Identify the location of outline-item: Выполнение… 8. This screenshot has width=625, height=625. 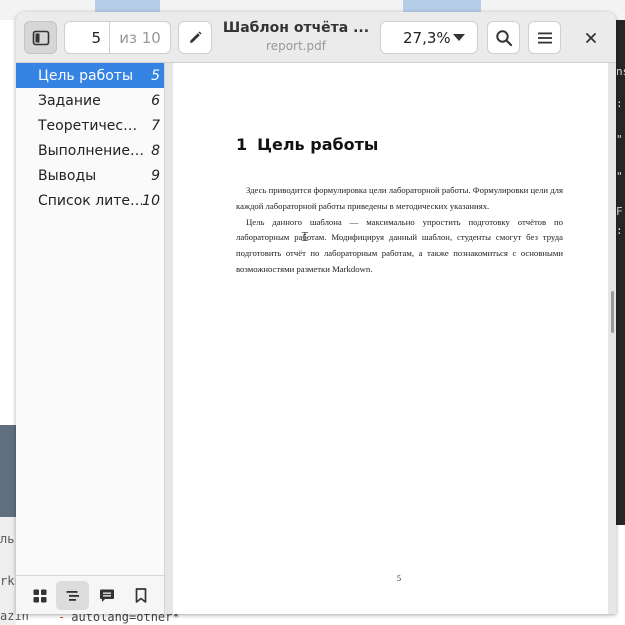
(90, 150).